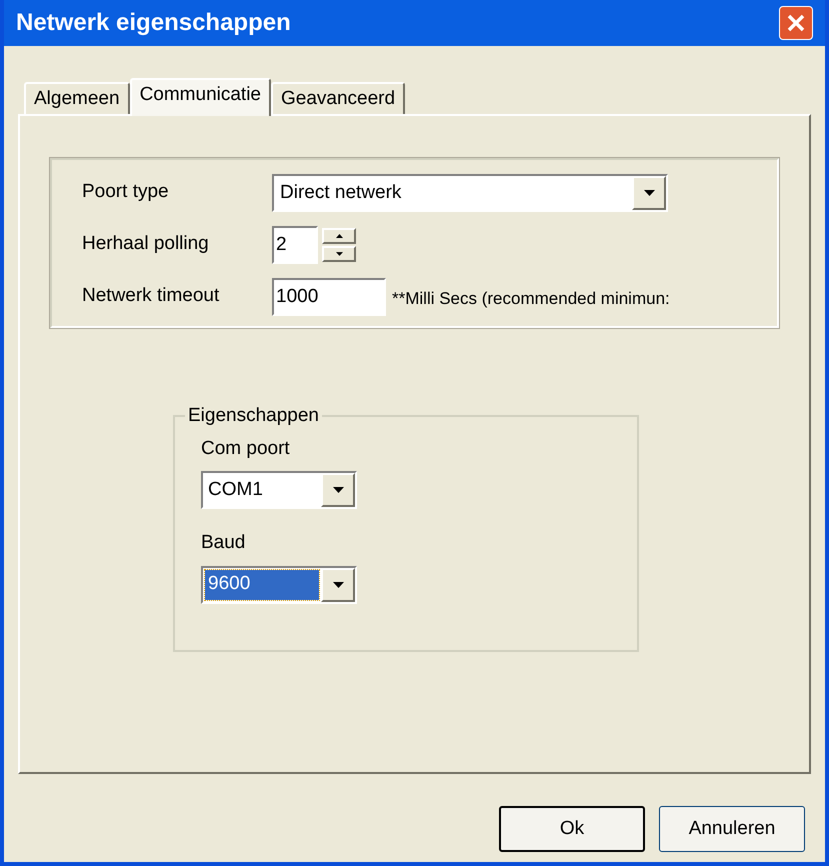 The height and width of the screenshot is (866, 829). Describe the element at coordinates (470, 193) in the screenshot. I see `port-type-dropdown: Direct netwerk` at that location.